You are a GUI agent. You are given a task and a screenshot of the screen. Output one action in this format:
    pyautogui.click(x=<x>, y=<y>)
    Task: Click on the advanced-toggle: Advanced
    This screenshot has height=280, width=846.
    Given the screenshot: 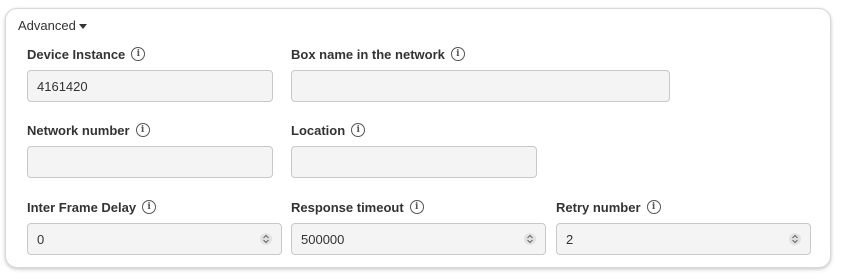 What is the action you would take?
    pyautogui.click(x=52, y=25)
    